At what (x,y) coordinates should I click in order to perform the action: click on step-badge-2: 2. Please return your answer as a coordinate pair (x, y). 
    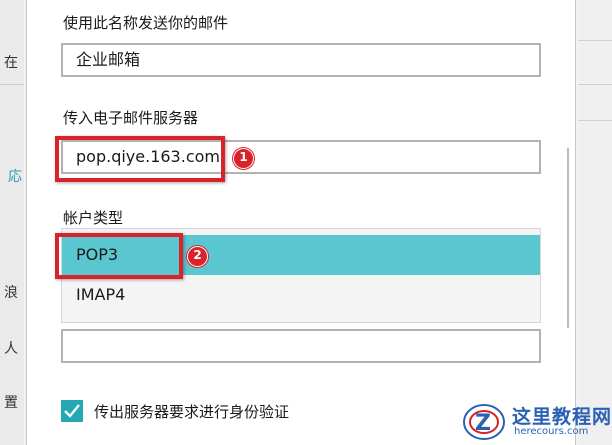
    Looking at the image, I should click on (197, 256).